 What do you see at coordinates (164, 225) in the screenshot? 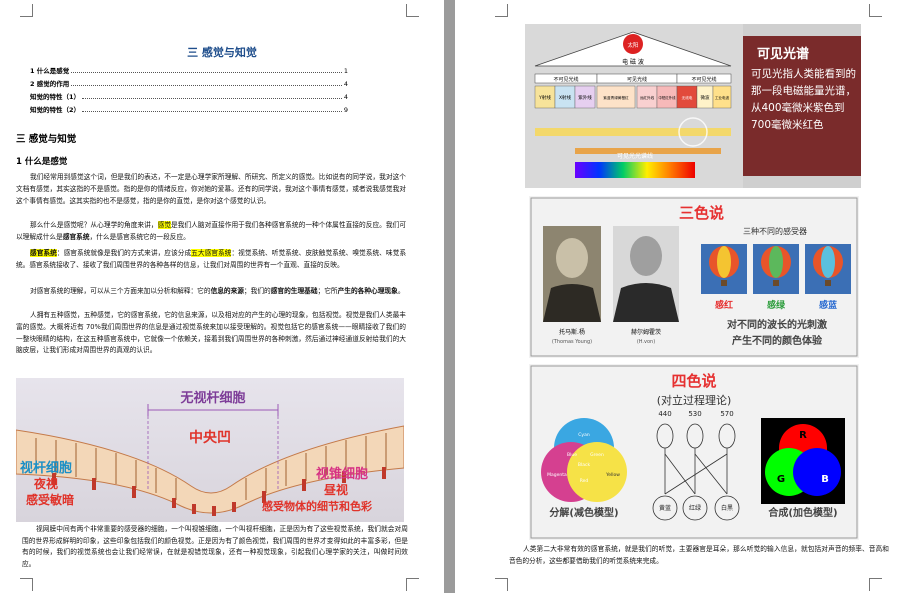
I see `highlight: 感觉` at bounding box center [164, 225].